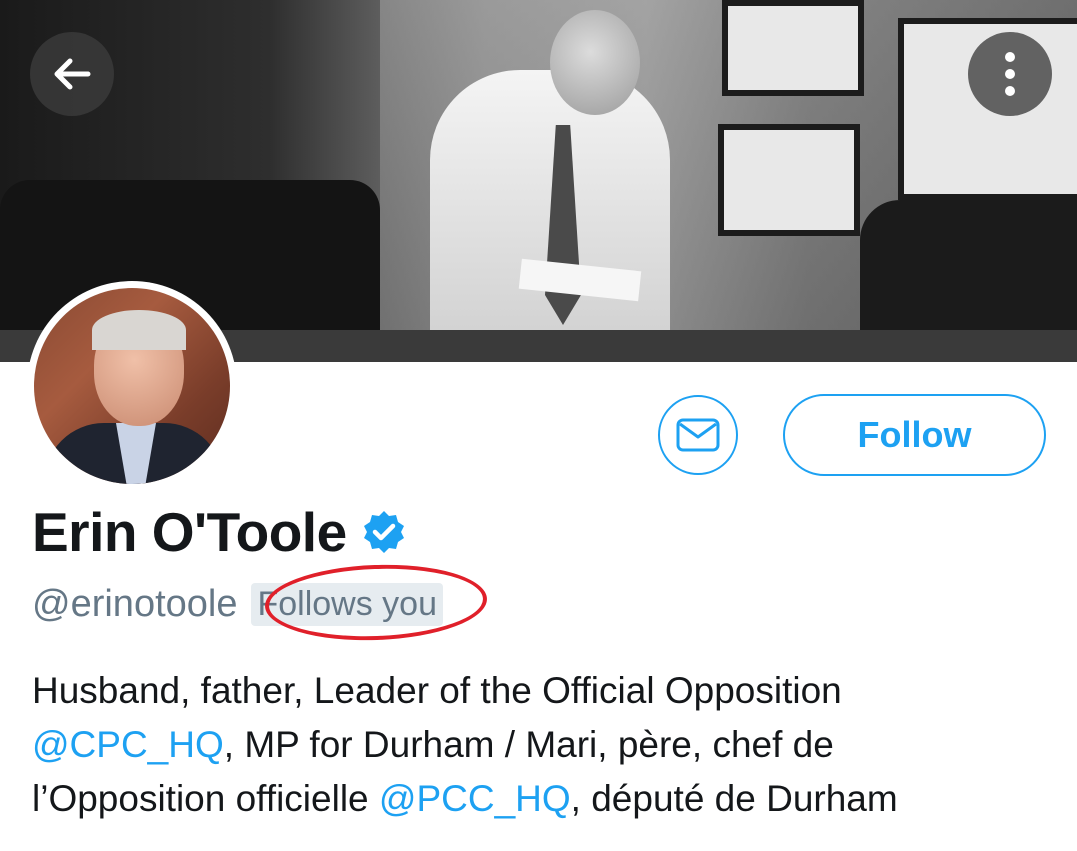 The height and width of the screenshot is (851, 1077). I want to click on avatar-image, so click(132, 386).